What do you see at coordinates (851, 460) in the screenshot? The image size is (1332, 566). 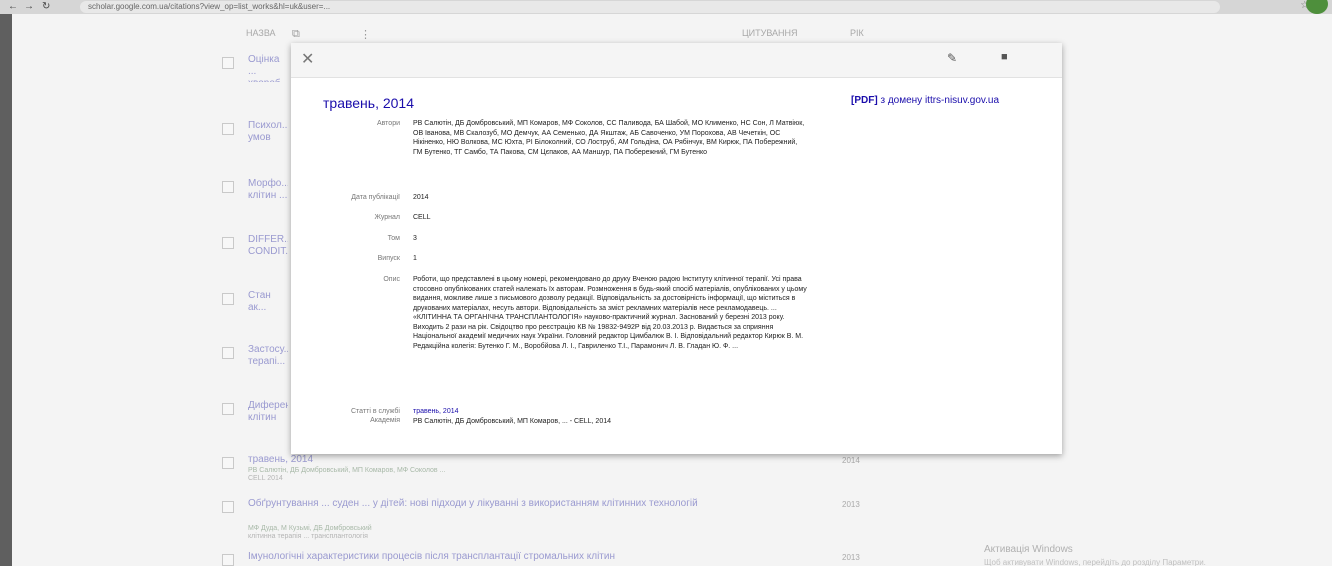 I see `article-year: 2014` at bounding box center [851, 460].